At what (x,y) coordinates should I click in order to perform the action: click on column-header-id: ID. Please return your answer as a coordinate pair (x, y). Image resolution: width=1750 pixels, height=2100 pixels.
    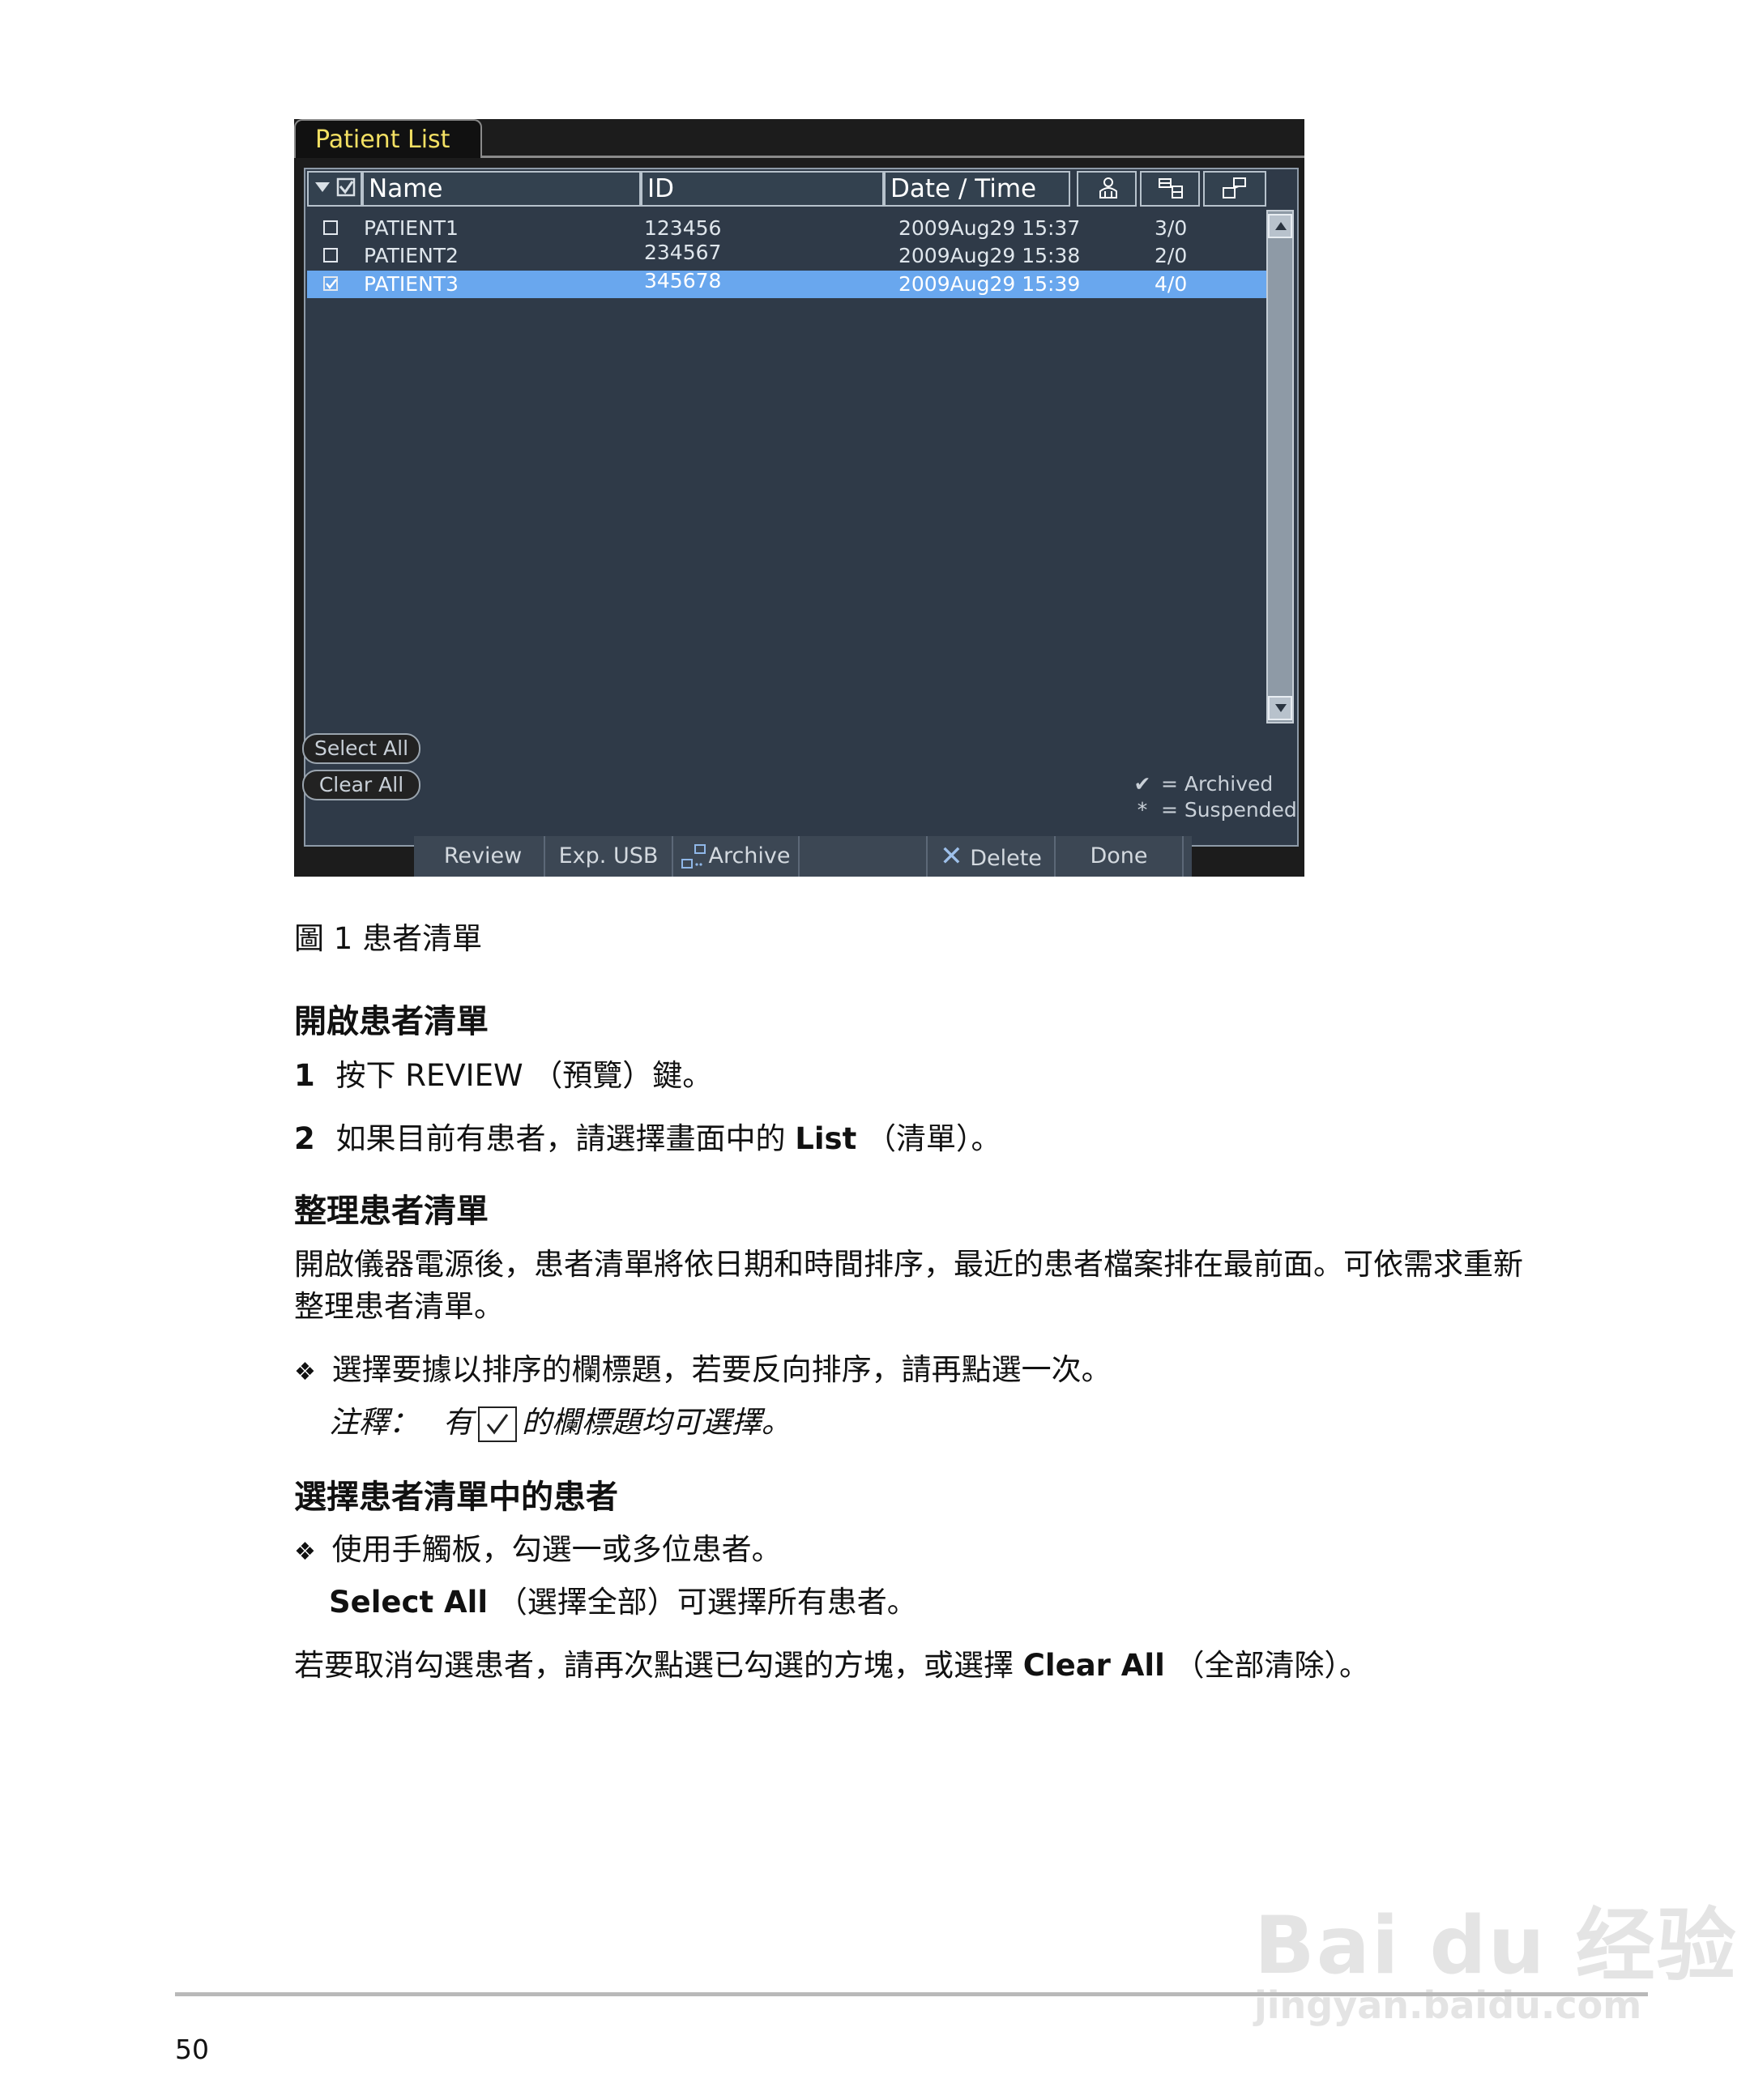
    Looking at the image, I should click on (762, 189).